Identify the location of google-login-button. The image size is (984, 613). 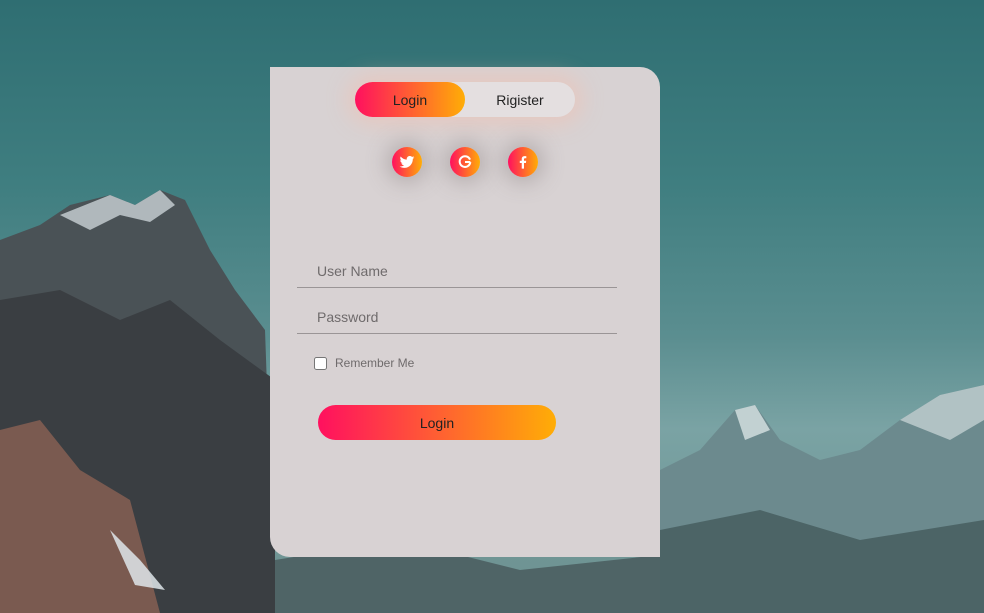
(465, 162).